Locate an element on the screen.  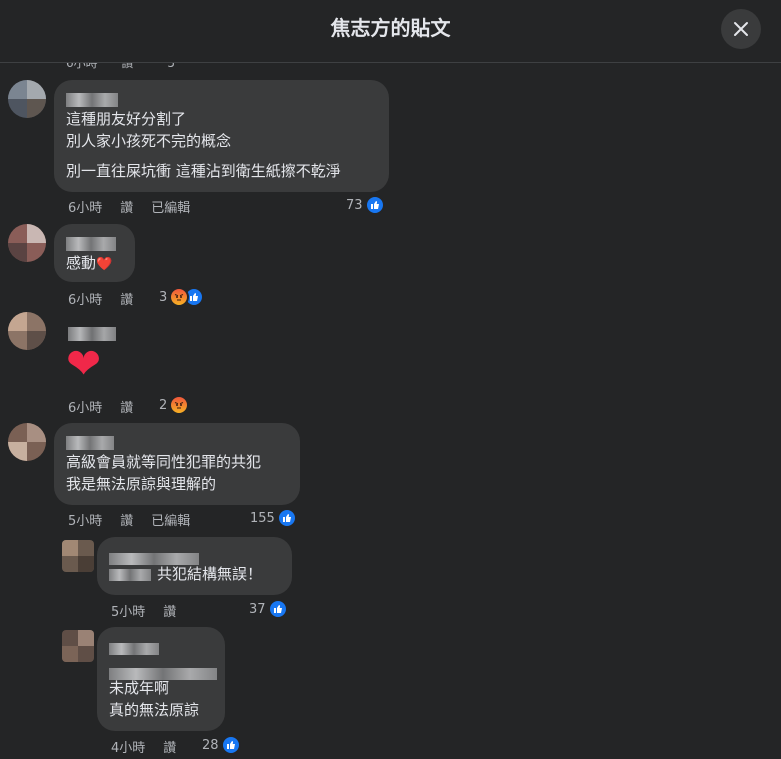
reaction-count: 28 is located at coordinates (221, 745).